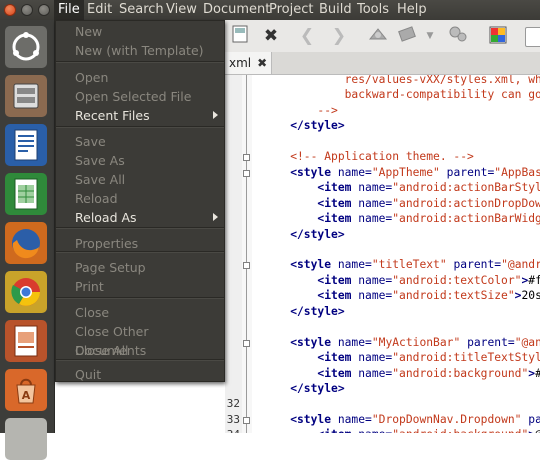 The height and width of the screenshot is (460, 540). What do you see at coordinates (147, 179) in the screenshot?
I see `file-menu-item-save-all: Save All` at bounding box center [147, 179].